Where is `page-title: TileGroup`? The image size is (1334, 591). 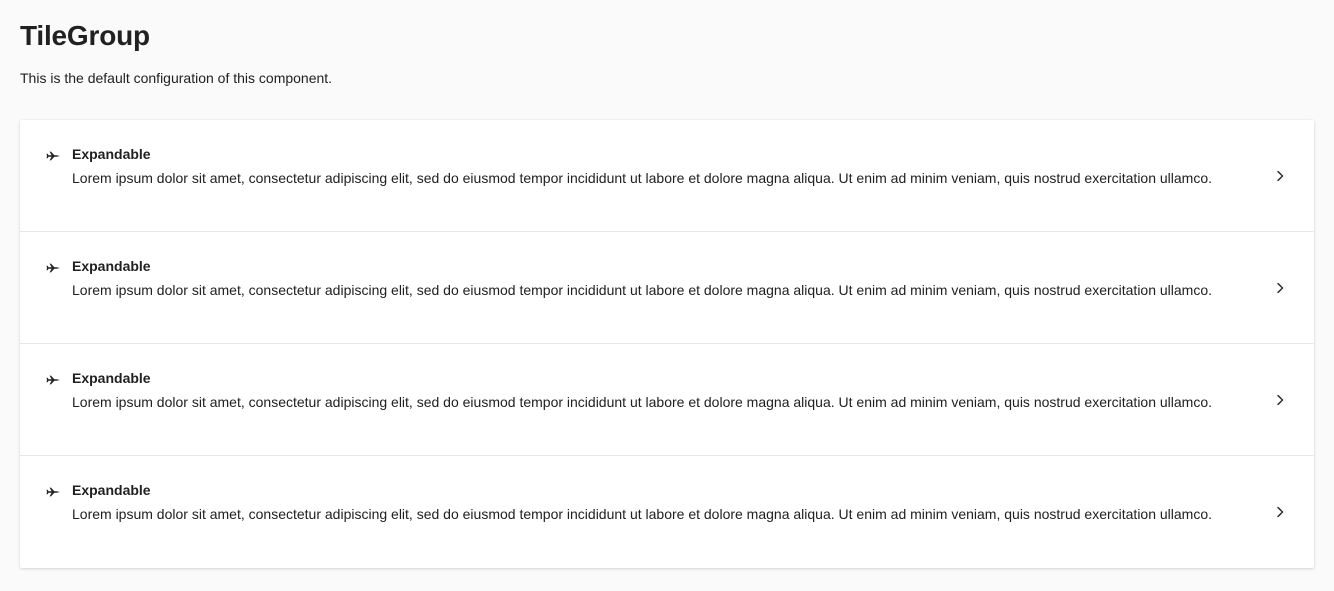 page-title: TileGroup is located at coordinates (85, 35).